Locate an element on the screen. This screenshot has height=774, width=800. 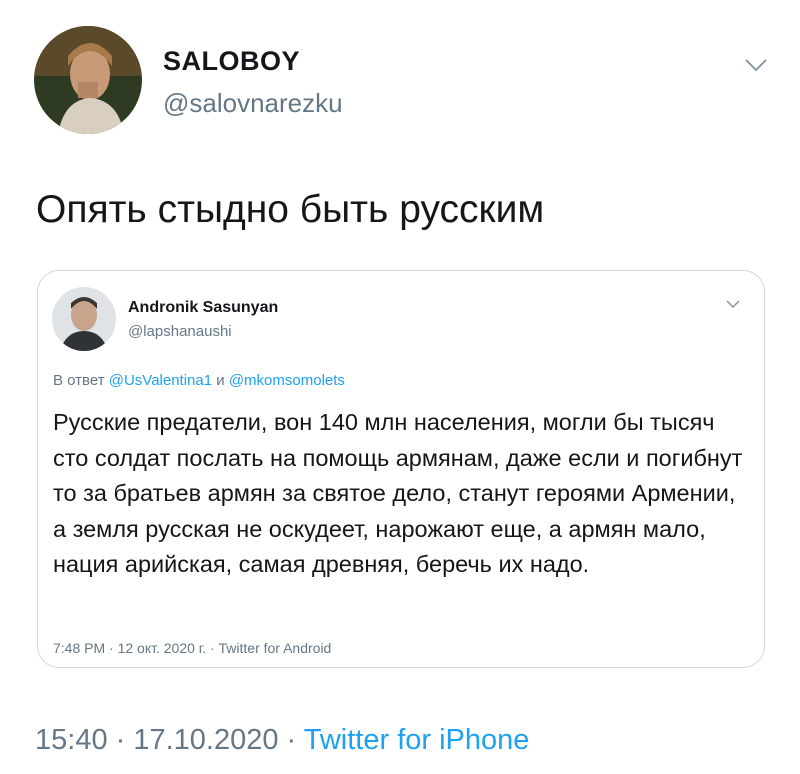
quoted-author-handle: @lapshanaushi is located at coordinates (180, 331).